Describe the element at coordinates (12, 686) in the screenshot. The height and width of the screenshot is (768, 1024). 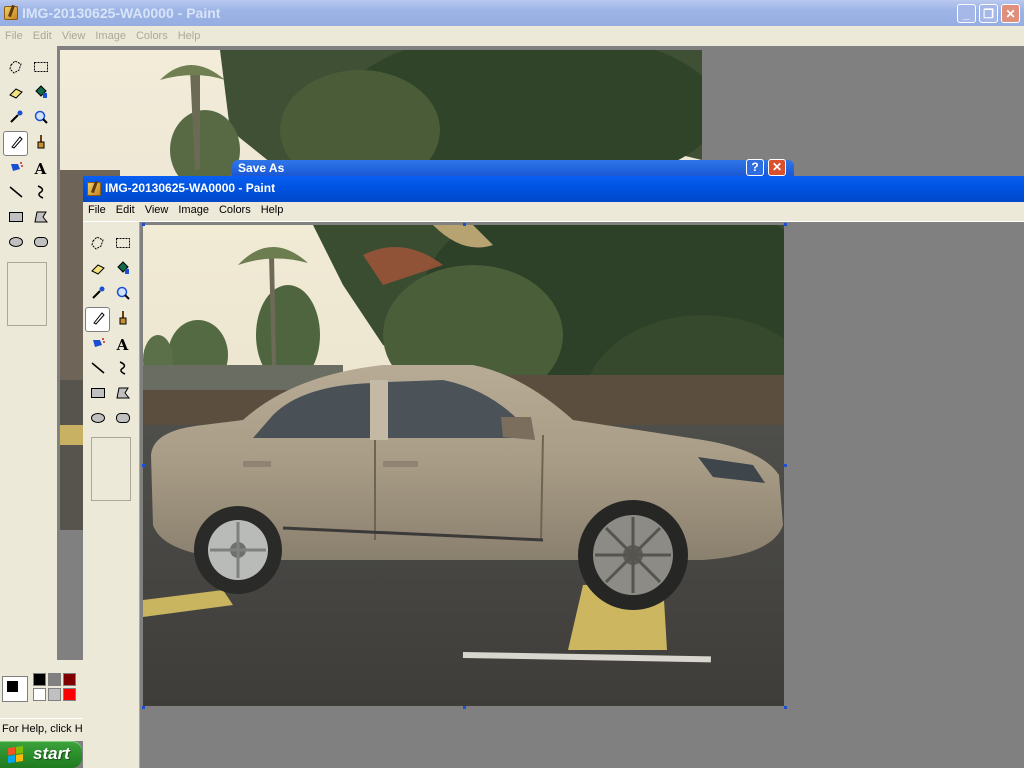
I see `foreground-color` at that location.